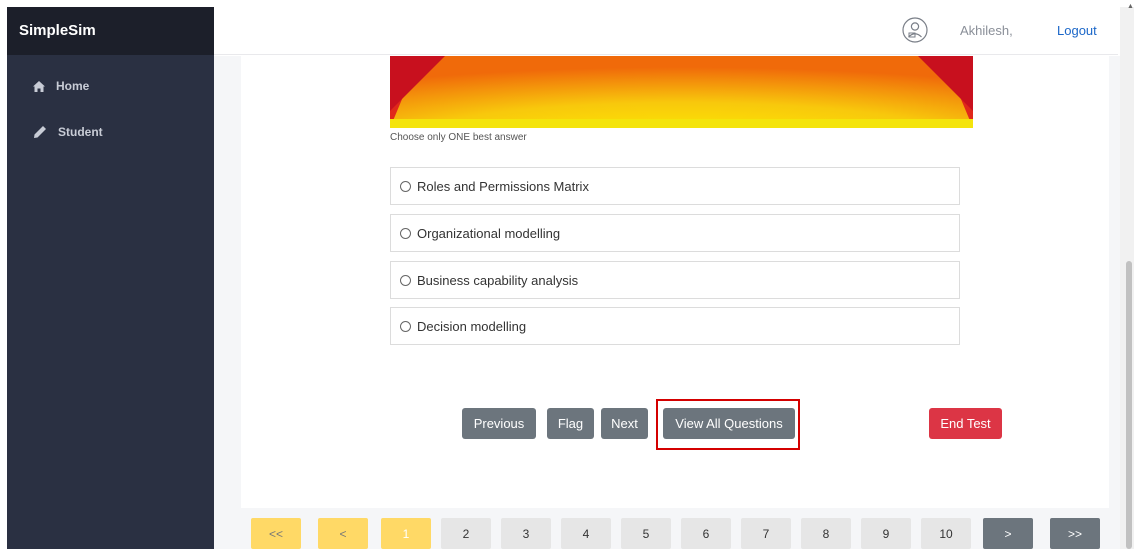 This screenshot has height=549, width=1134. What do you see at coordinates (675, 280) in the screenshot?
I see `answer-option: Business capability analysis` at bounding box center [675, 280].